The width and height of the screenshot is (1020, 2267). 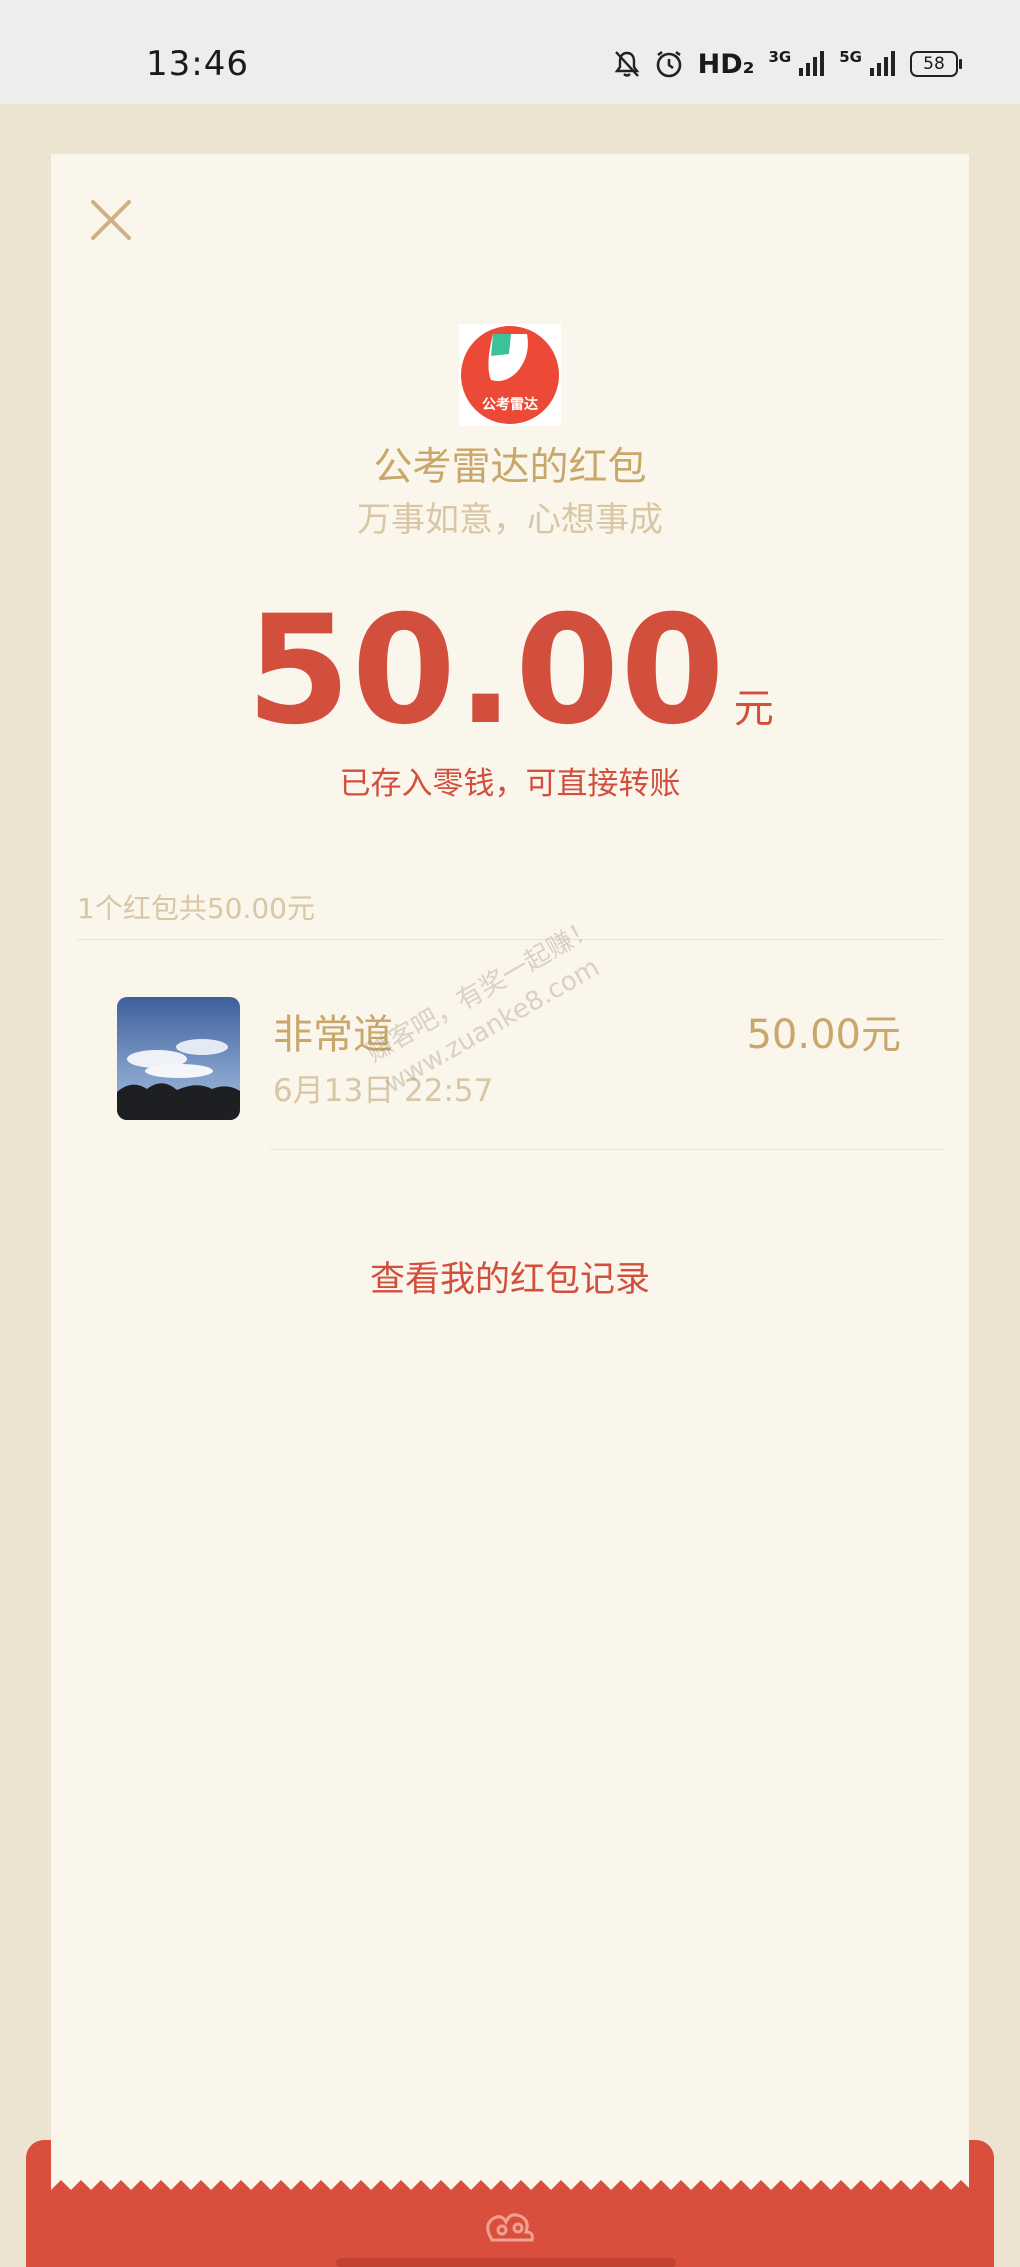 What do you see at coordinates (510, 52) in the screenshot?
I see `status-bar: 13:46 HD₂ 3G 5G 58` at bounding box center [510, 52].